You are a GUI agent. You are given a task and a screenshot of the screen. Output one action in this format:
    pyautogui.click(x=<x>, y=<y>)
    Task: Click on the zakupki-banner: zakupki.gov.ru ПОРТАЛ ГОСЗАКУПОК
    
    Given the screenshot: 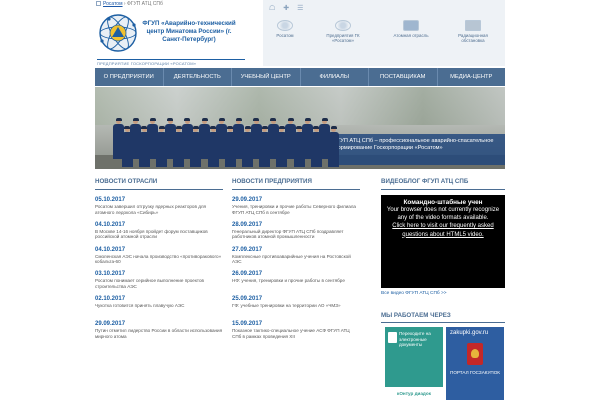 What is the action you would take?
    pyautogui.click(x=475, y=363)
    